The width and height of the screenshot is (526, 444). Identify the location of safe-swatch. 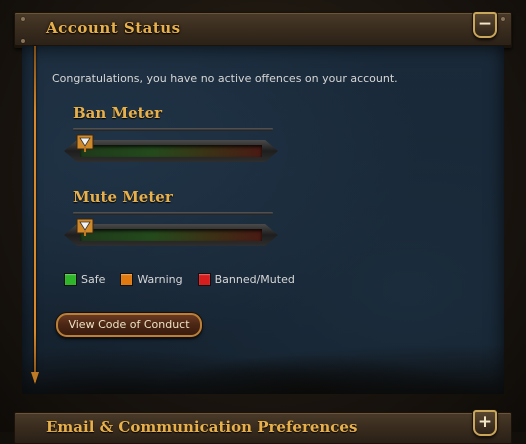
(70, 279).